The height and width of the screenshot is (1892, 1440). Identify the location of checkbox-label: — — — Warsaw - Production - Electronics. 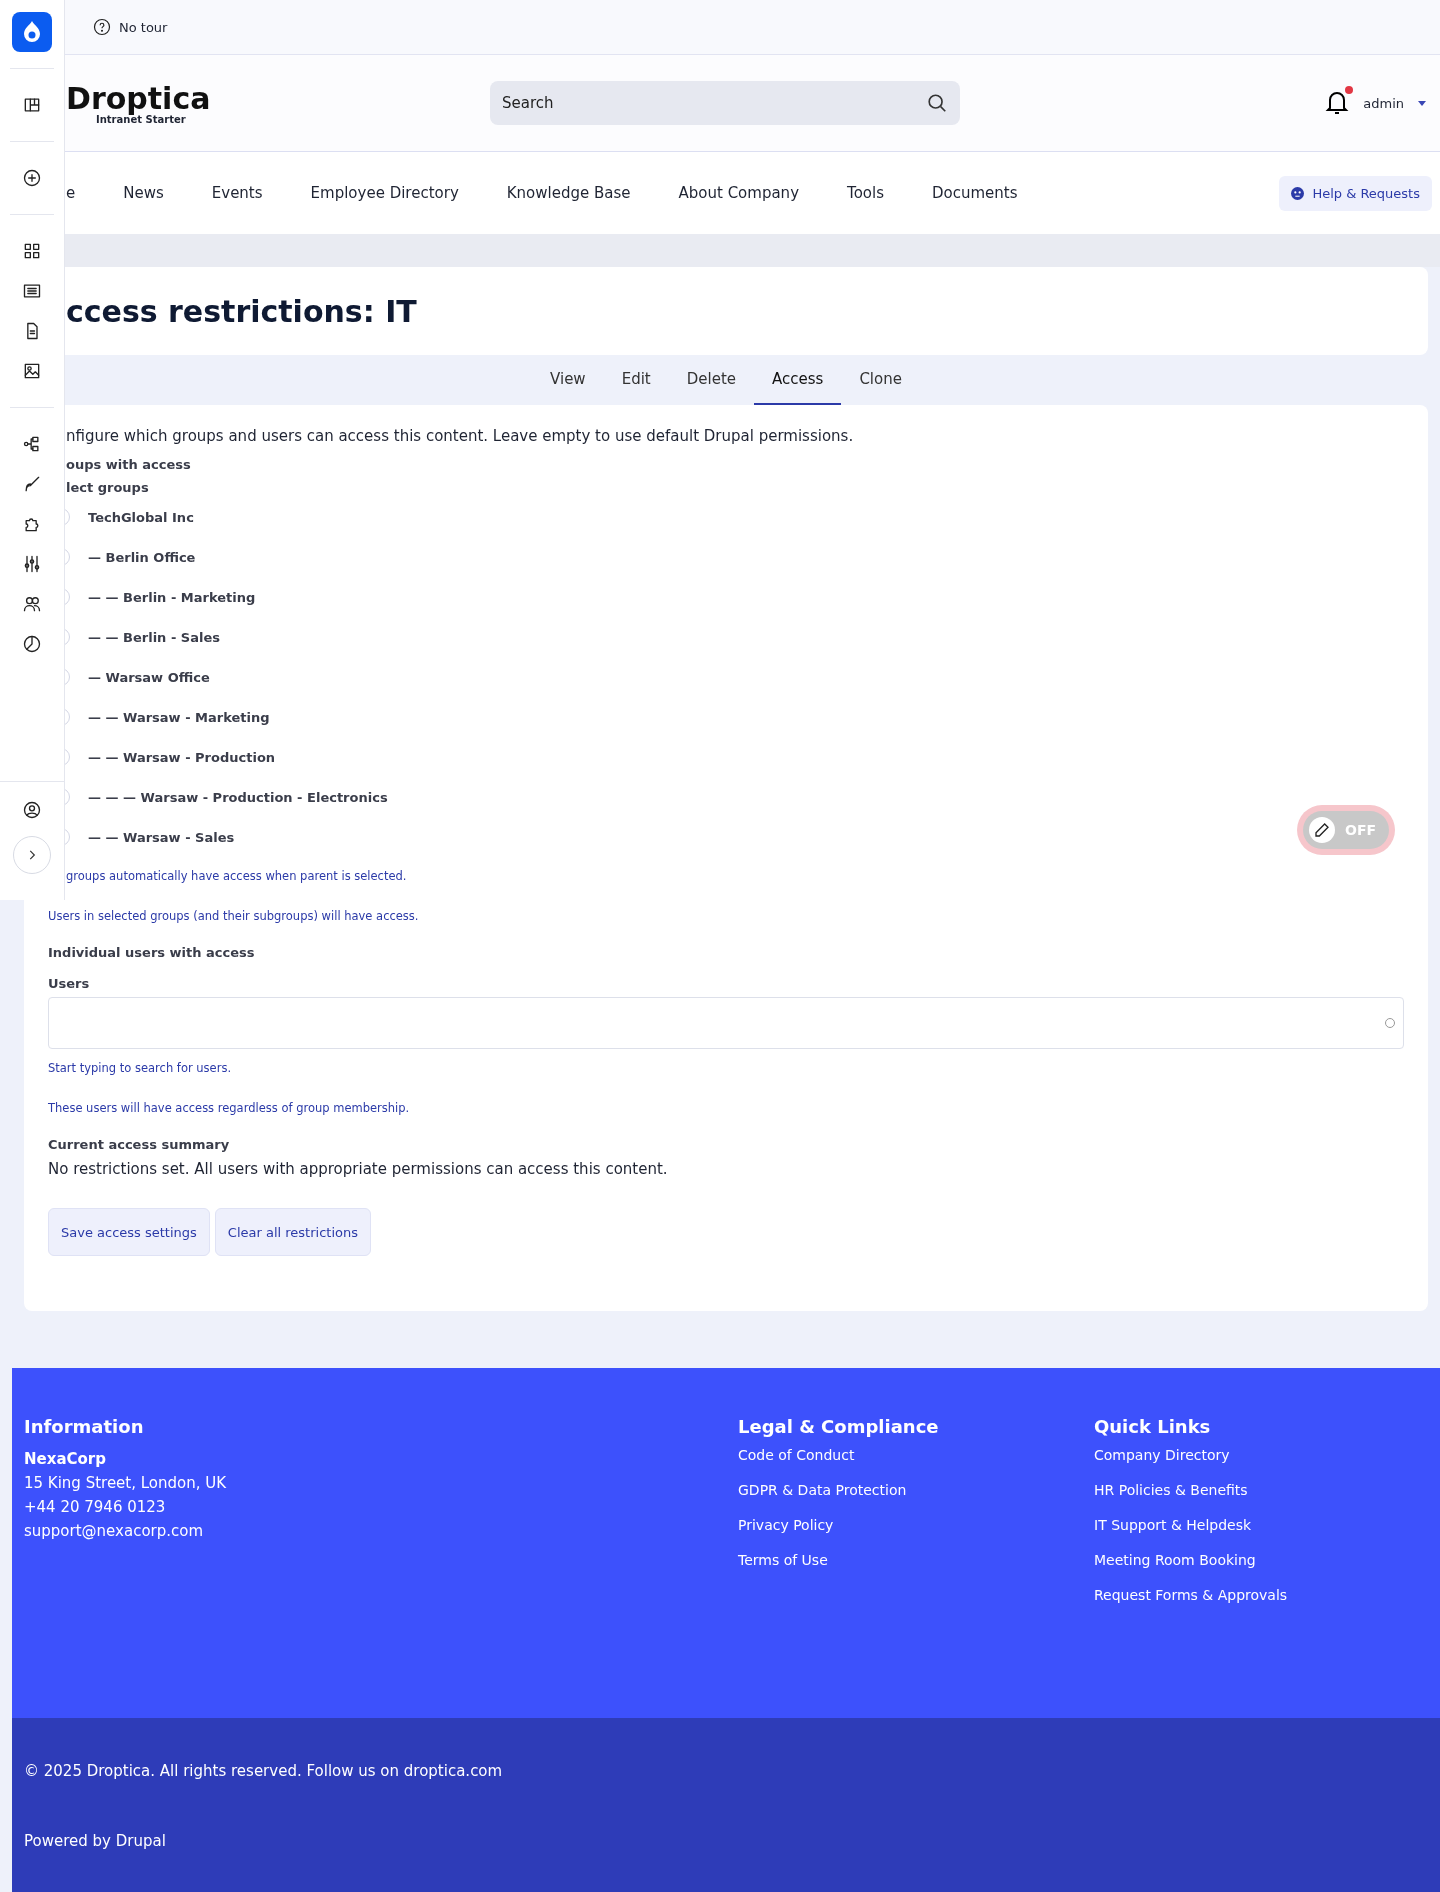
(238, 797).